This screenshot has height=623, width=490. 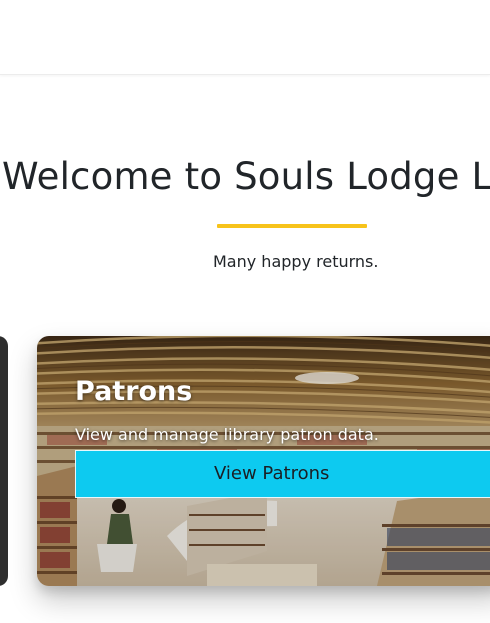 I want to click on title-underline, so click(x=292, y=226).